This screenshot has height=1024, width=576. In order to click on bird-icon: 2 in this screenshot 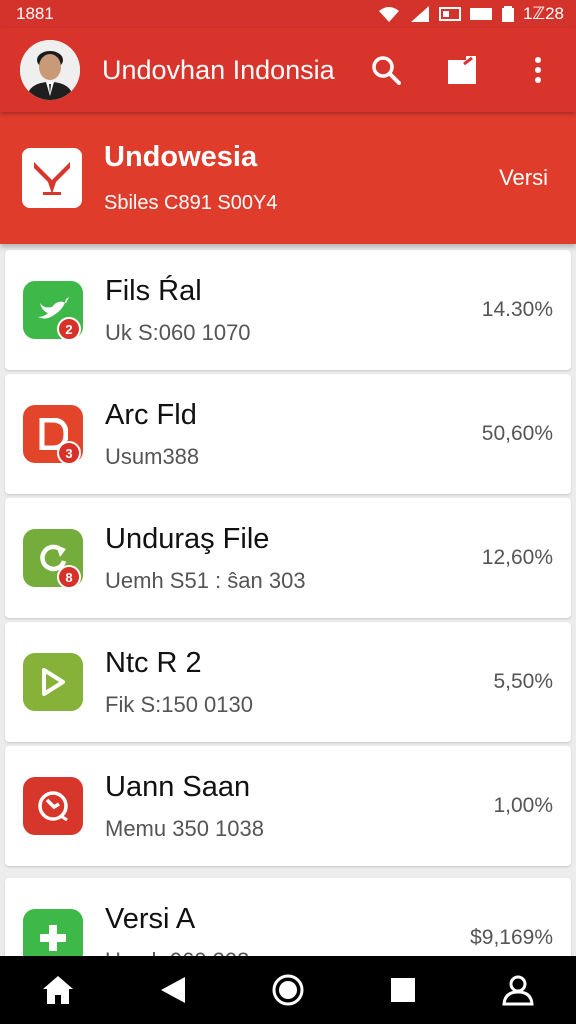, I will do `click(53, 311)`.